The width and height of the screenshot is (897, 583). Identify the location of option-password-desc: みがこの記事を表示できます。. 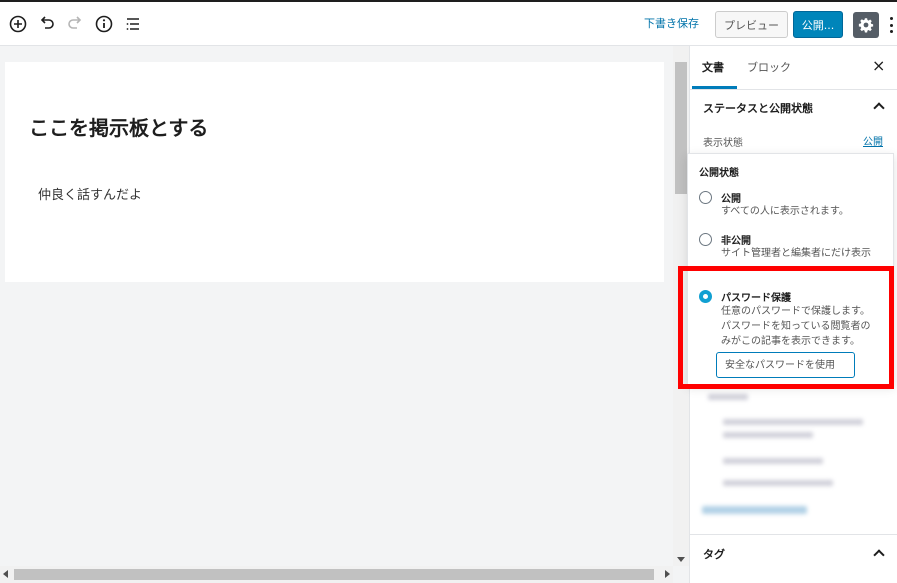
(790, 341).